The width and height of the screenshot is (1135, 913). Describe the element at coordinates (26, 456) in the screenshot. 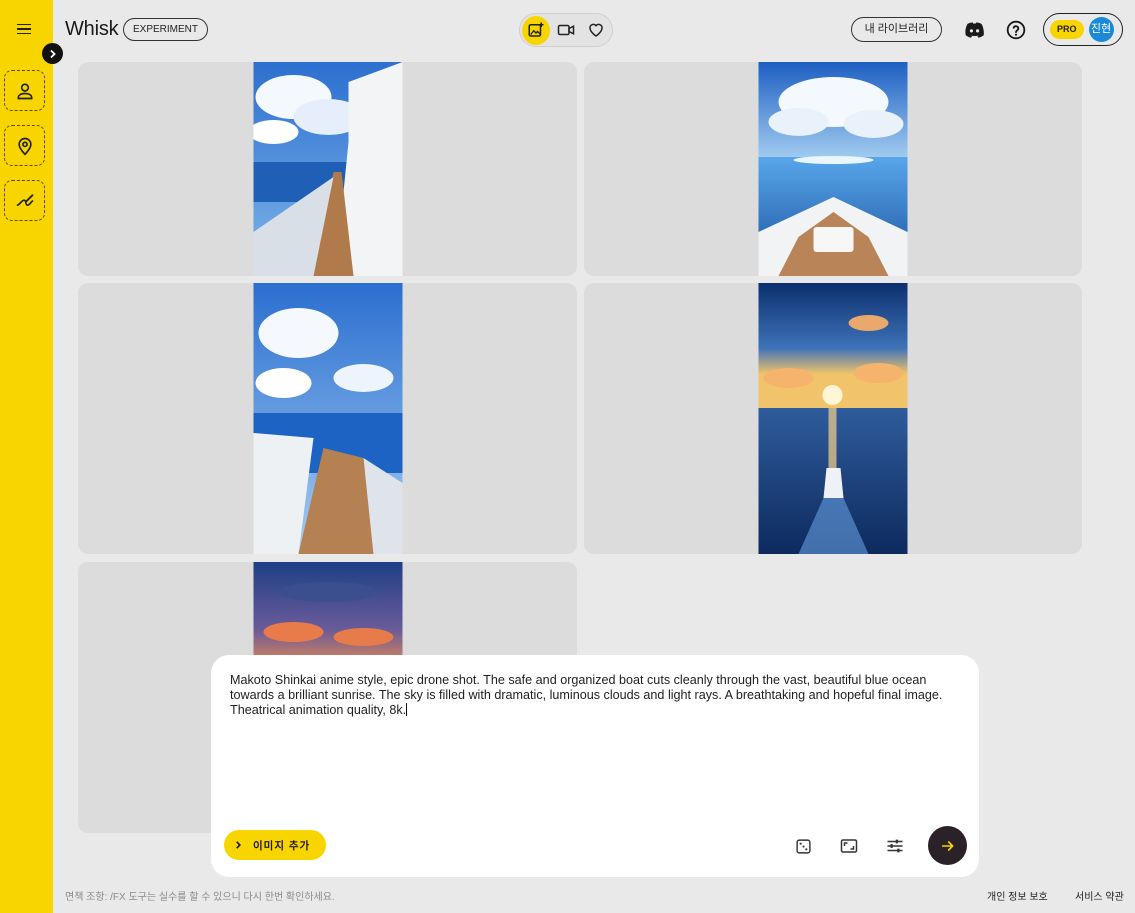

I see `sidebar` at that location.